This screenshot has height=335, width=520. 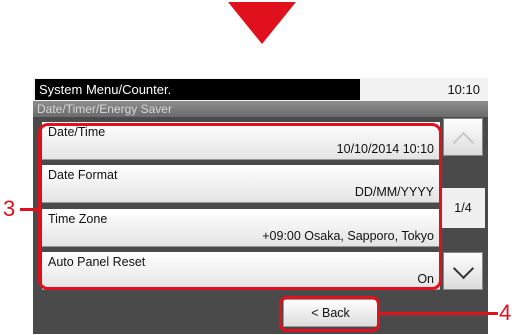 I want to click on back-highlight-frame, so click(x=329, y=314).